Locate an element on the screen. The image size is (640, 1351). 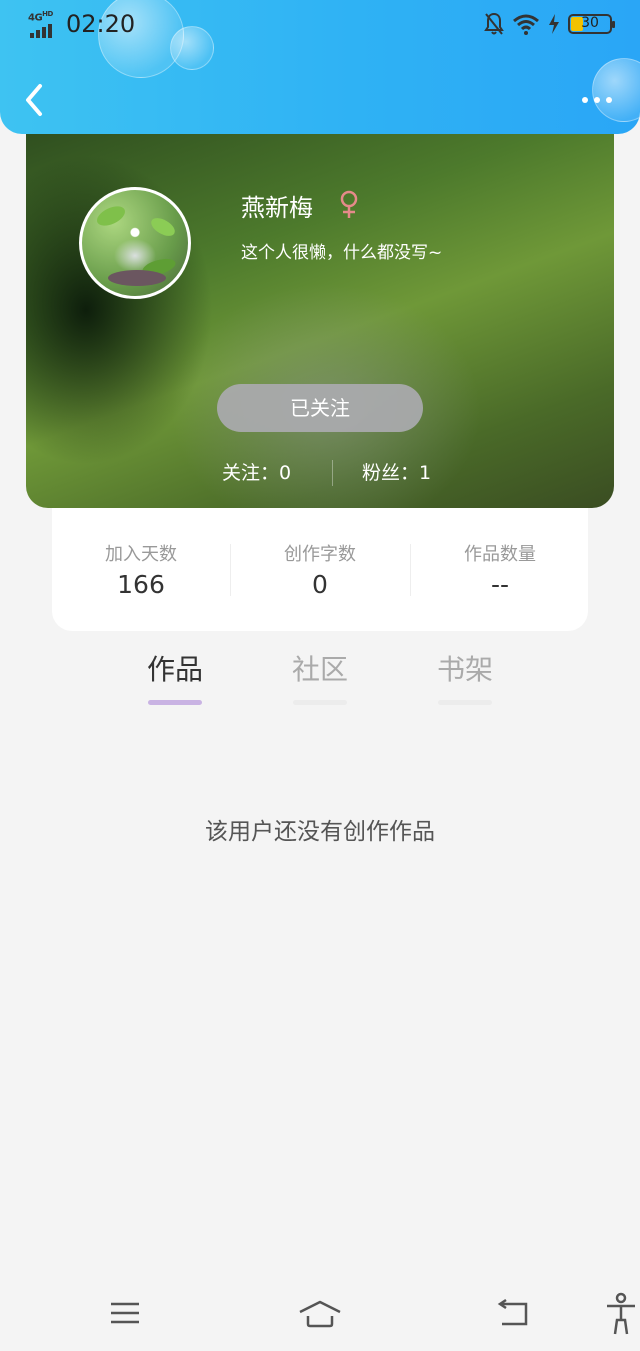
follow-button: 已关注 is located at coordinates (320, 408).